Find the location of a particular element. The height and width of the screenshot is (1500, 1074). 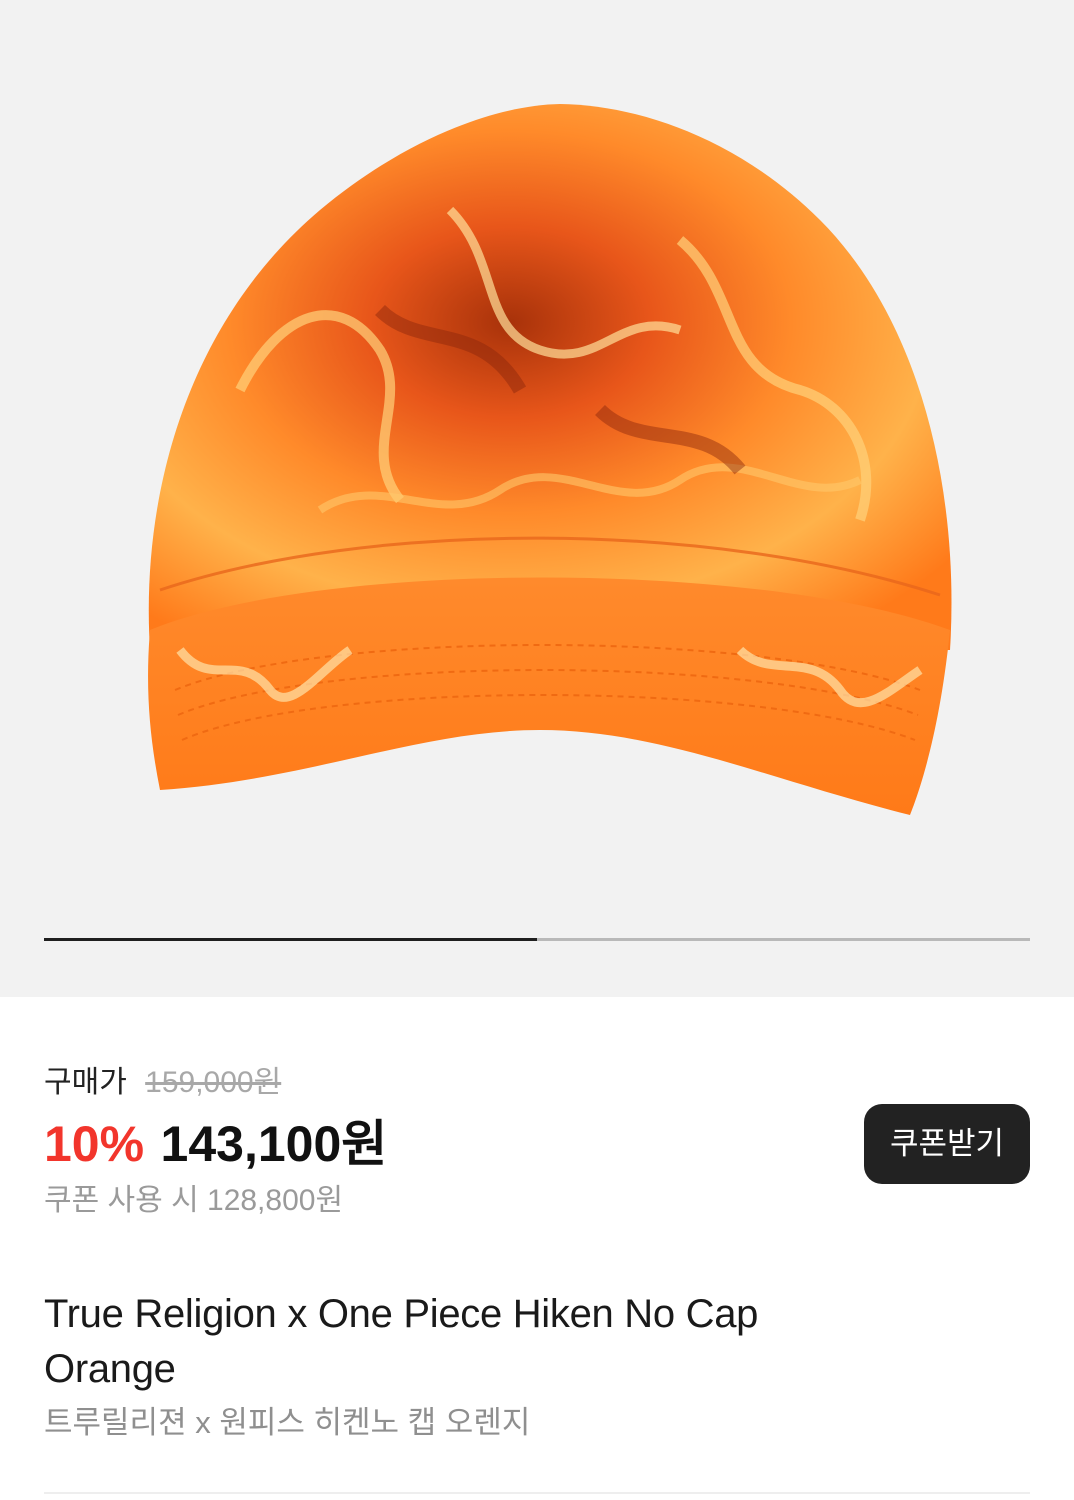

gallery-progress-bar is located at coordinates (537, 939).